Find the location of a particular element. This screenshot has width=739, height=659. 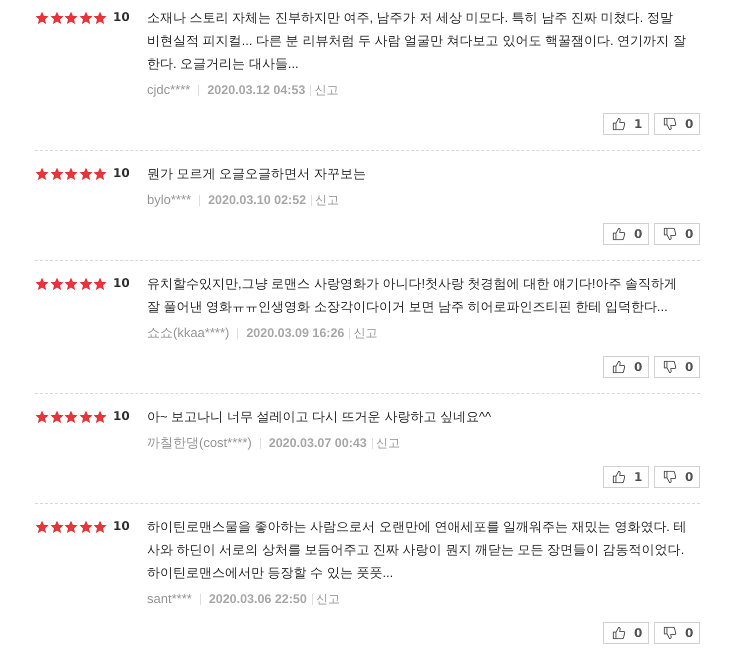

review-date: 2020.03.06 22:50 is located at coordinates (257, 599).